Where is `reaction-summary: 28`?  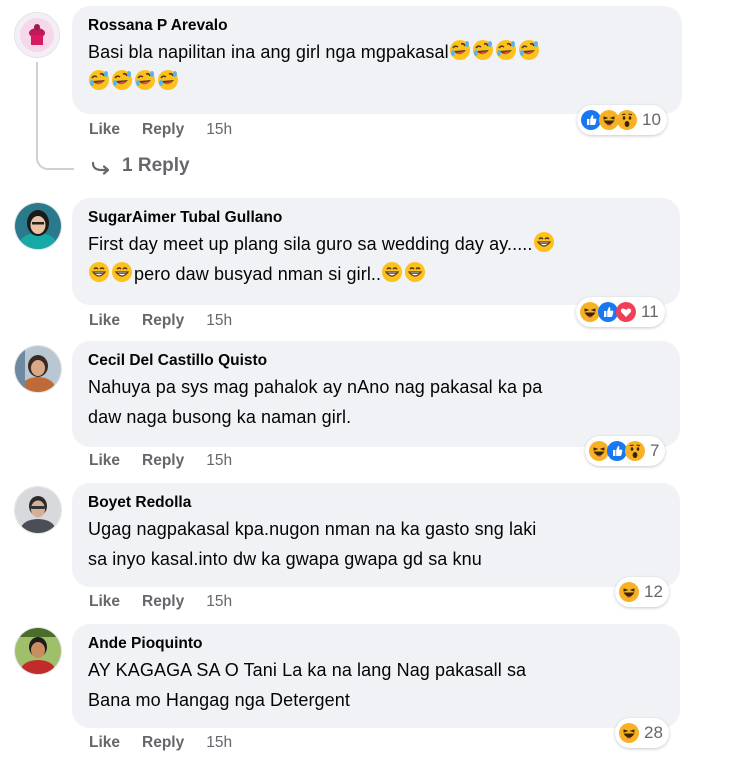 reaction-summary: 28 is located at coordinates (642, 733).